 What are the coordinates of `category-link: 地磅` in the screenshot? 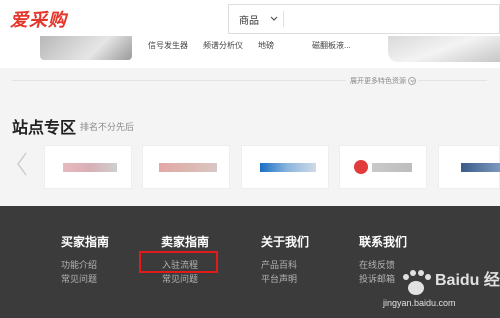 It's located at (266, 45).